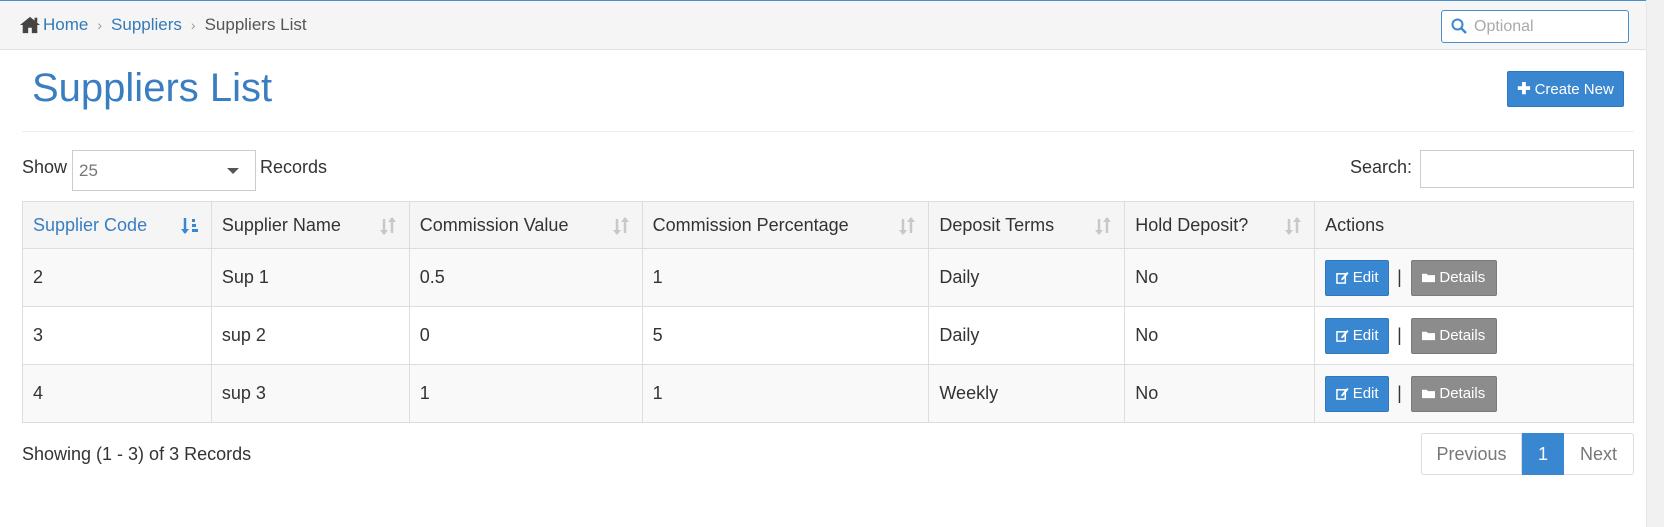  I want to click on plus-icon: ✚, so click(1524, 89).